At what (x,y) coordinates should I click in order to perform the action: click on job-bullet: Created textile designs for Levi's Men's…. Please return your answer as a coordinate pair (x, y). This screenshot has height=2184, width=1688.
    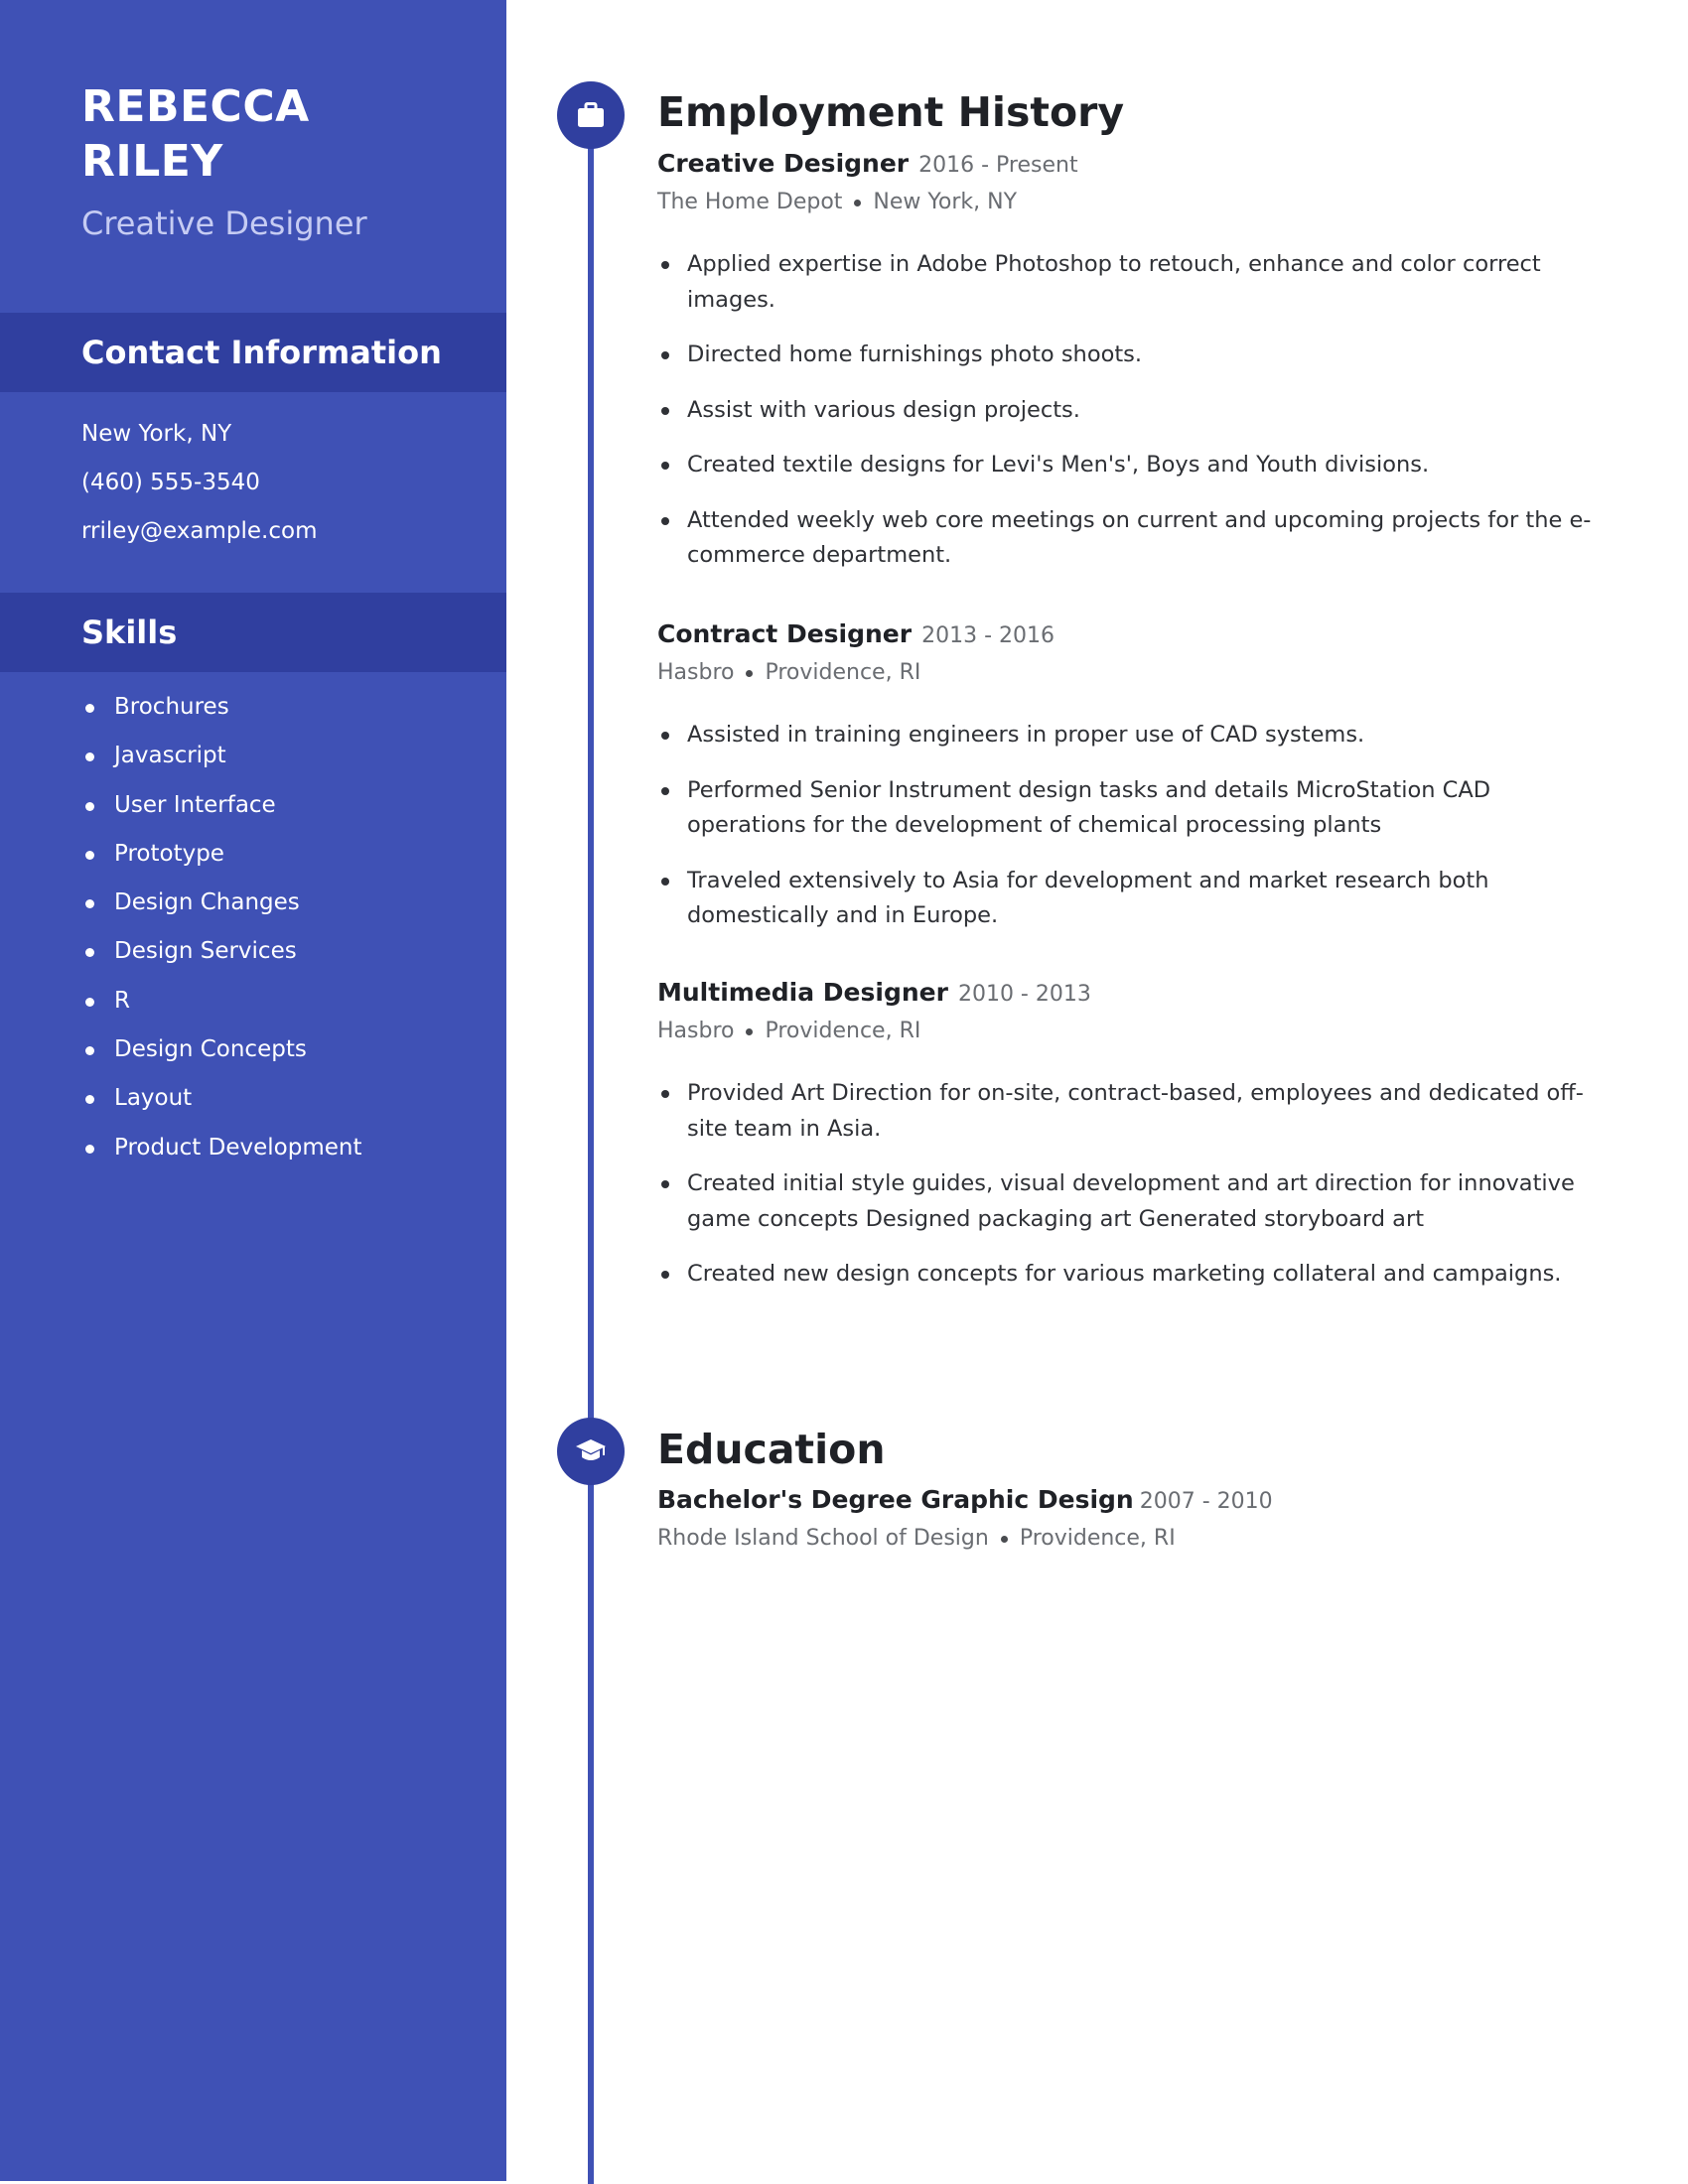
    Looking at the image, I should click on (1134, 465).